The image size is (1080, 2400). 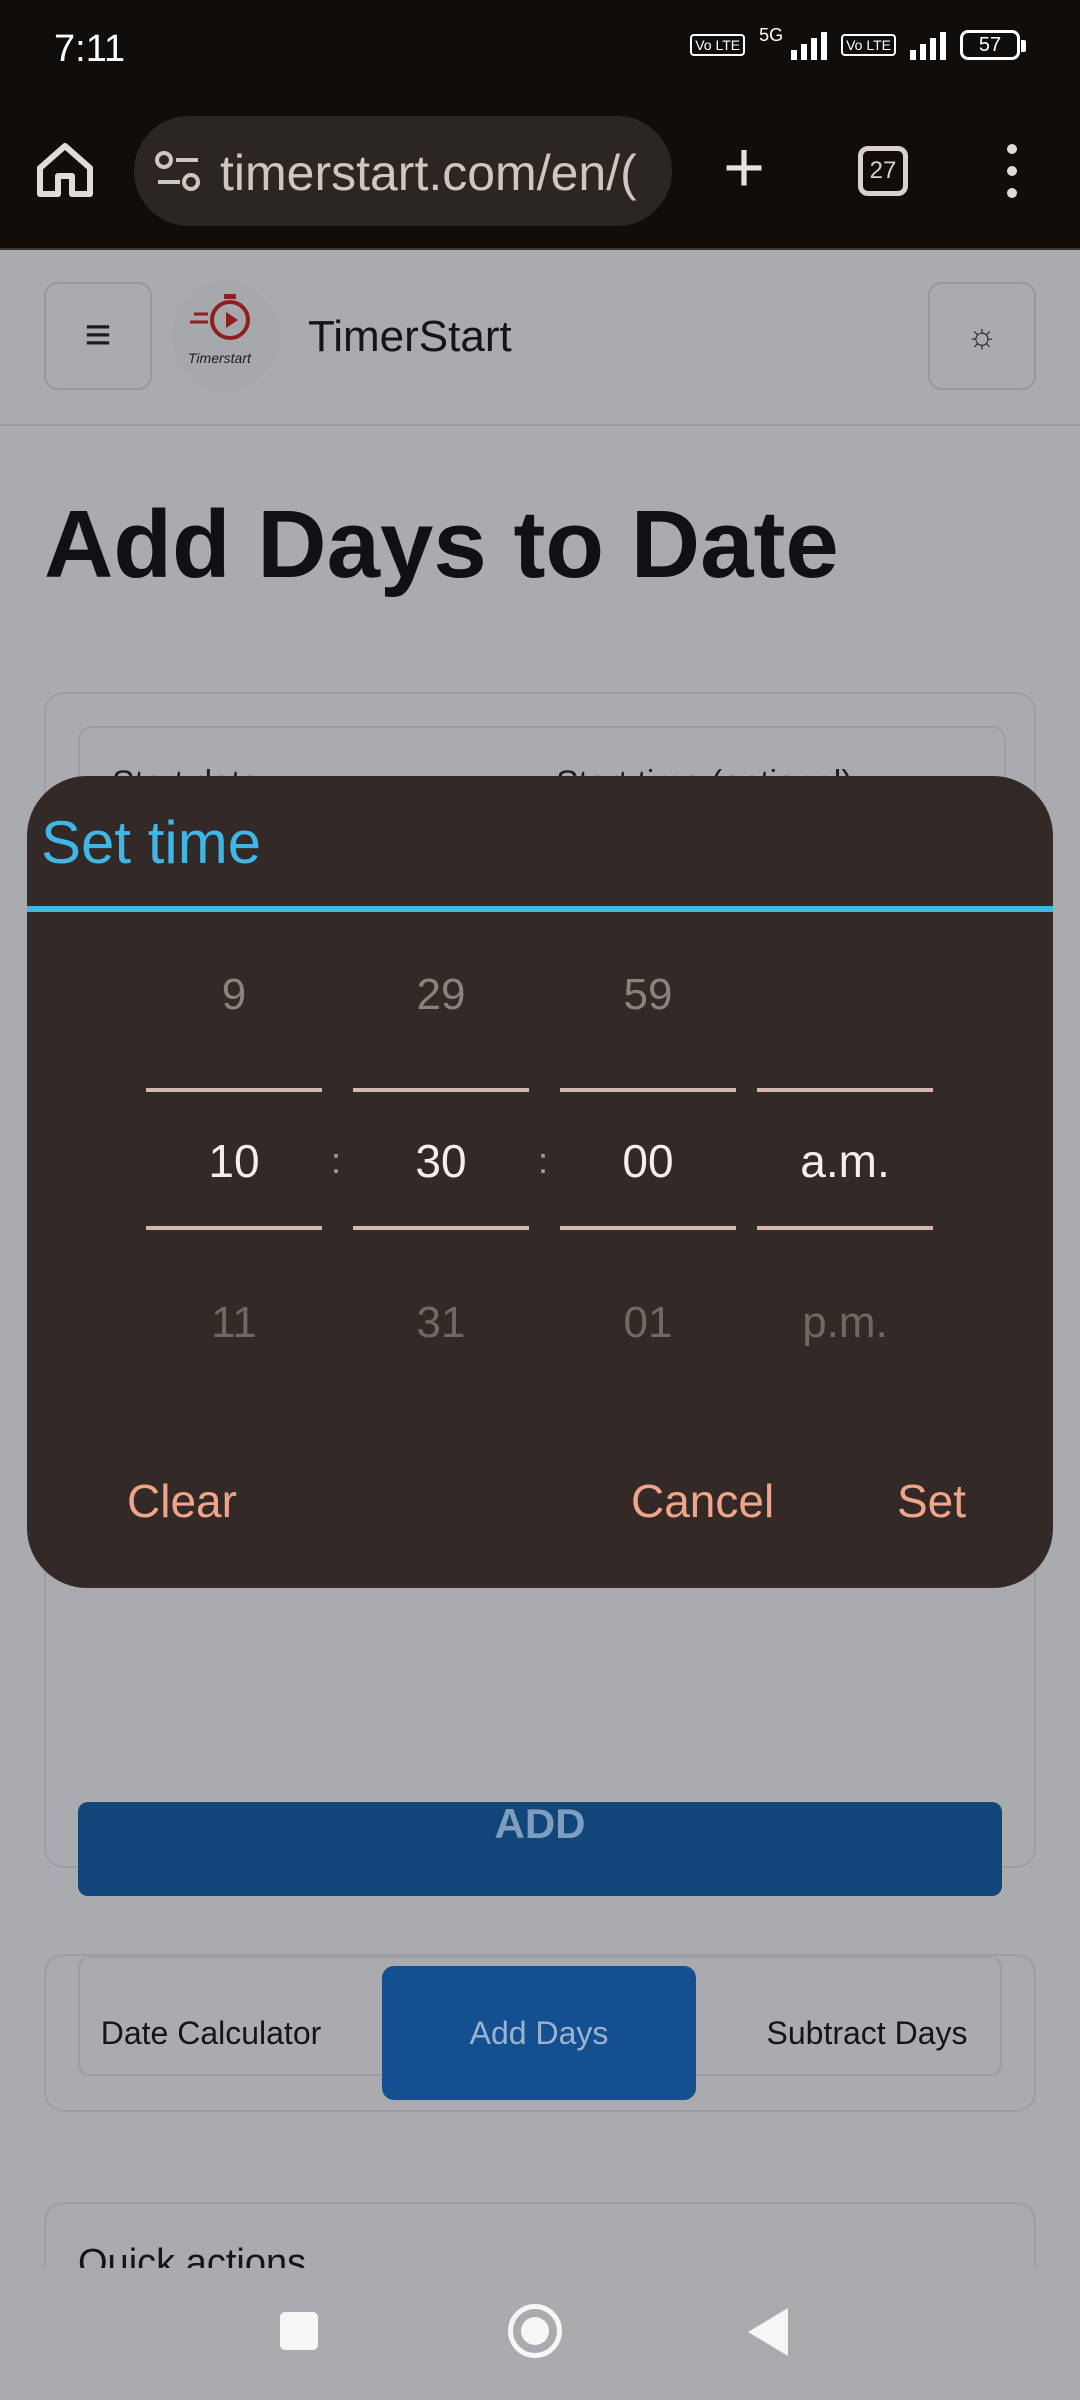 I want to click on second-bottom-line, so click(x=648, y=1228).